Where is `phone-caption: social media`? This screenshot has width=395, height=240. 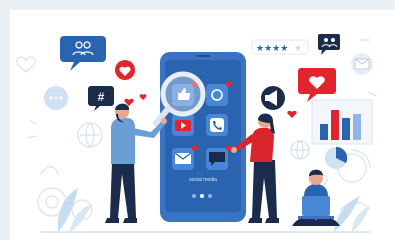 phone-caption: social media is located at coordinates (203, 180).